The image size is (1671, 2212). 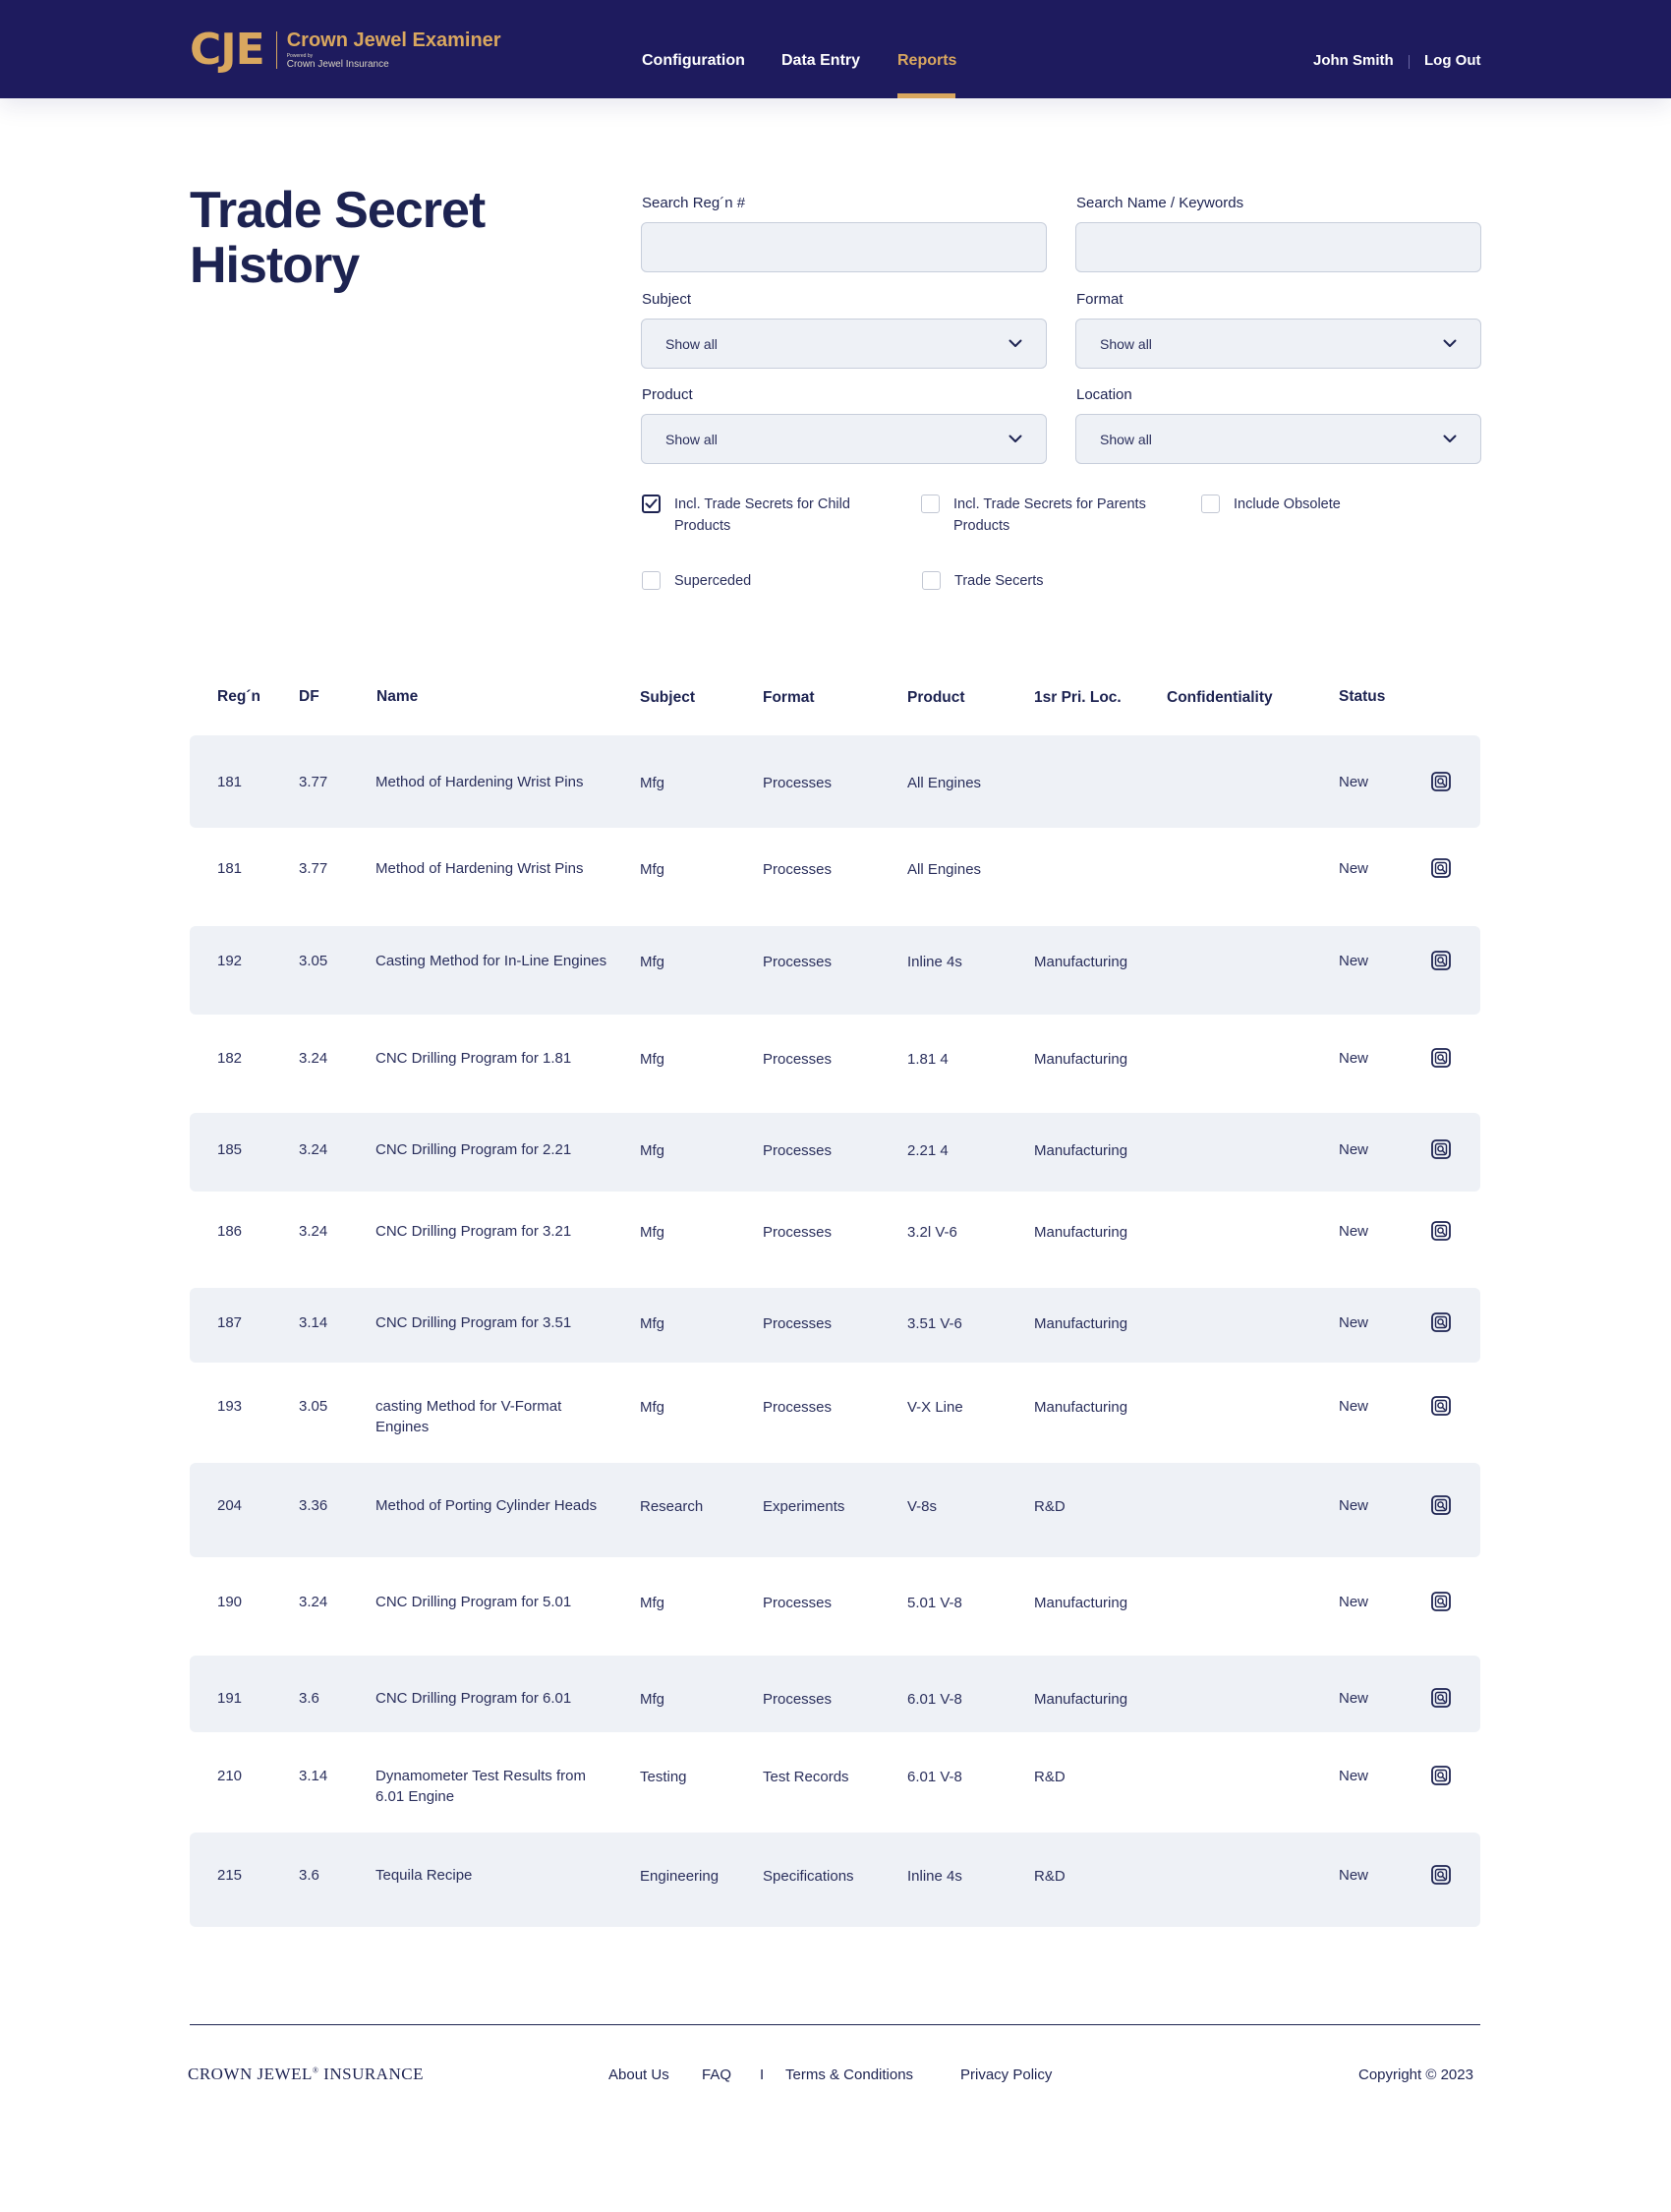 What do you see at coordinates (820, 61) in the screenshot?
I see `nav-data-entry: Data Entry` at bounding box center [820, 61].